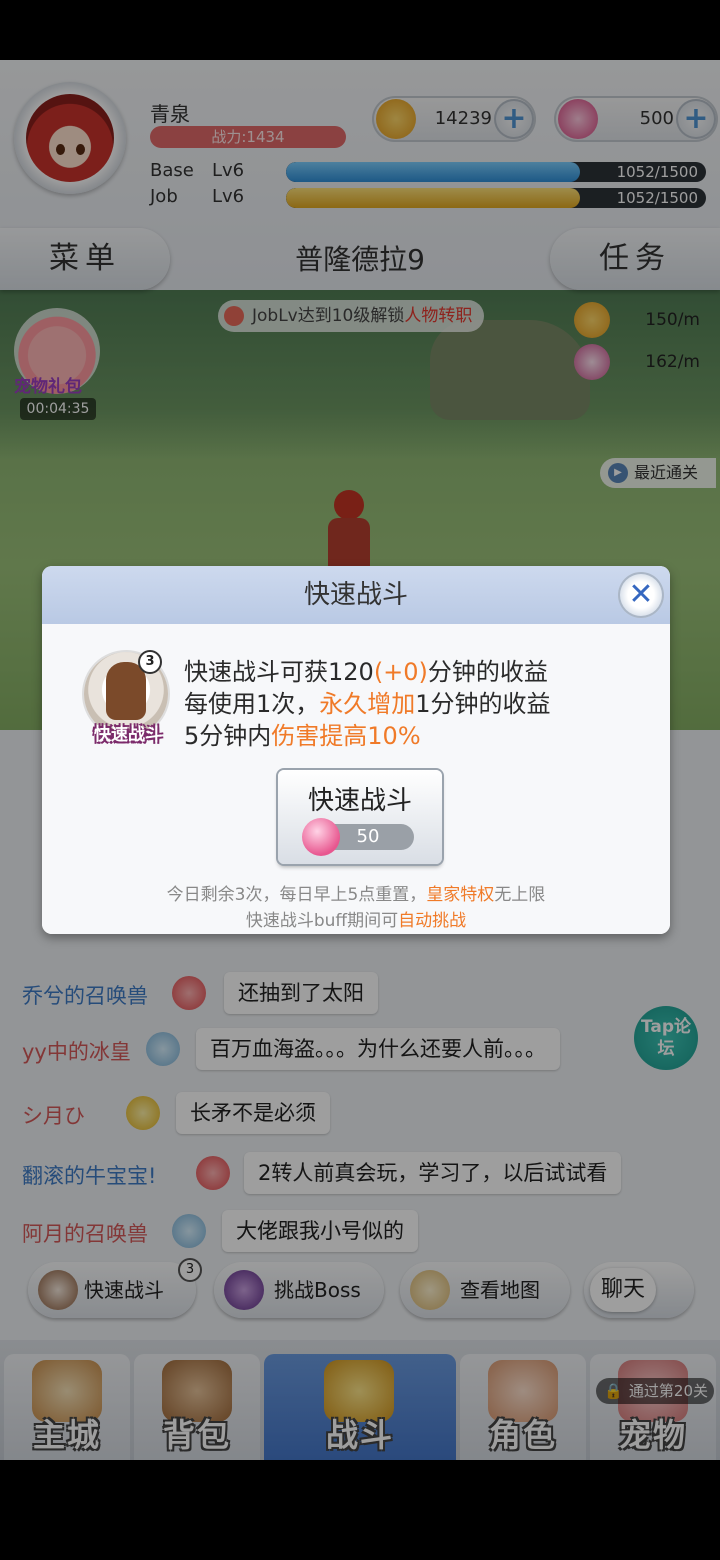  What do you see at coordinates (432, 921) in the screenshot?
I see `note-highlight: 自动挑战` at bounding box center [432, 921].